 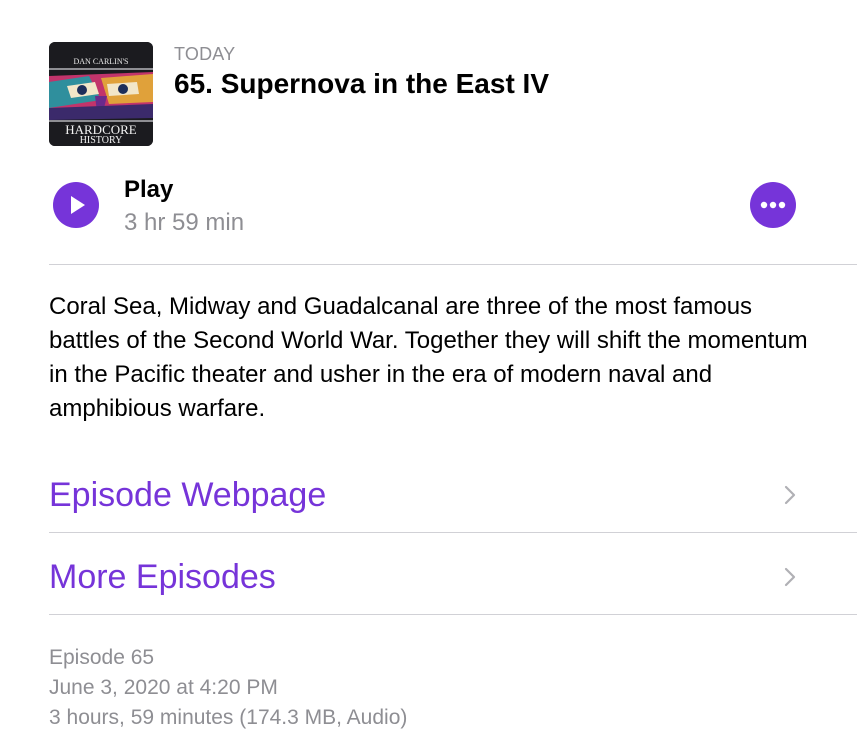 What do you see at coordinates (101, 61) in the screenshot?
I see `artwork-top-text: DAN CARLIN'S` at bounding box center [101, 61].